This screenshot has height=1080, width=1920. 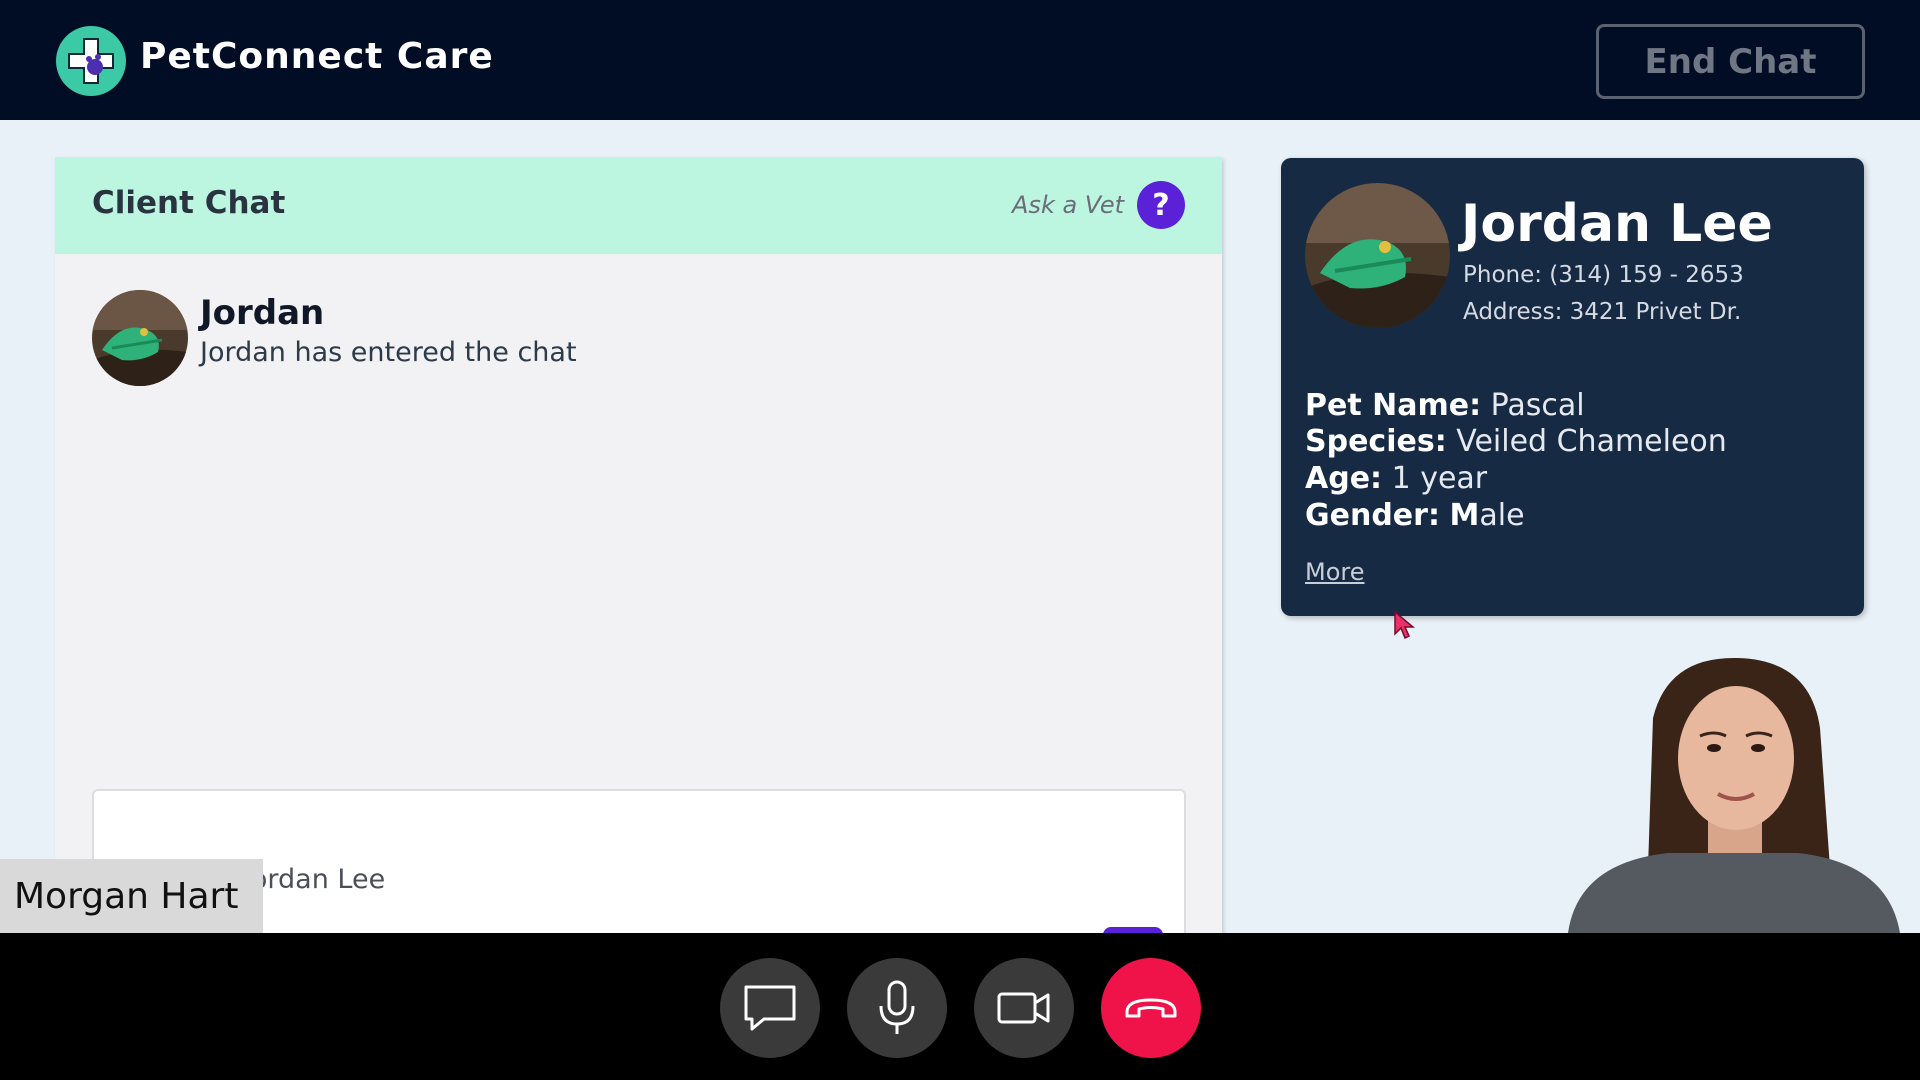 I want to click on brand-logo-icon, so click(x=91, y=61).